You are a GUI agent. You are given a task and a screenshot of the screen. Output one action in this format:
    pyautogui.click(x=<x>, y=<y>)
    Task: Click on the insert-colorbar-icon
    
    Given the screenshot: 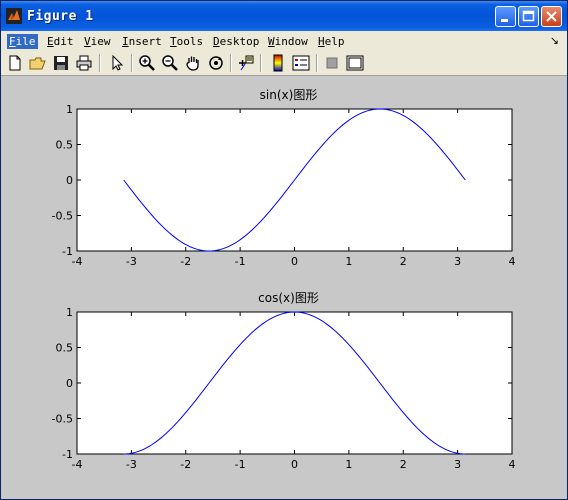 What is the action you would take?
    pyautogui.click(x=278, y=63)
    